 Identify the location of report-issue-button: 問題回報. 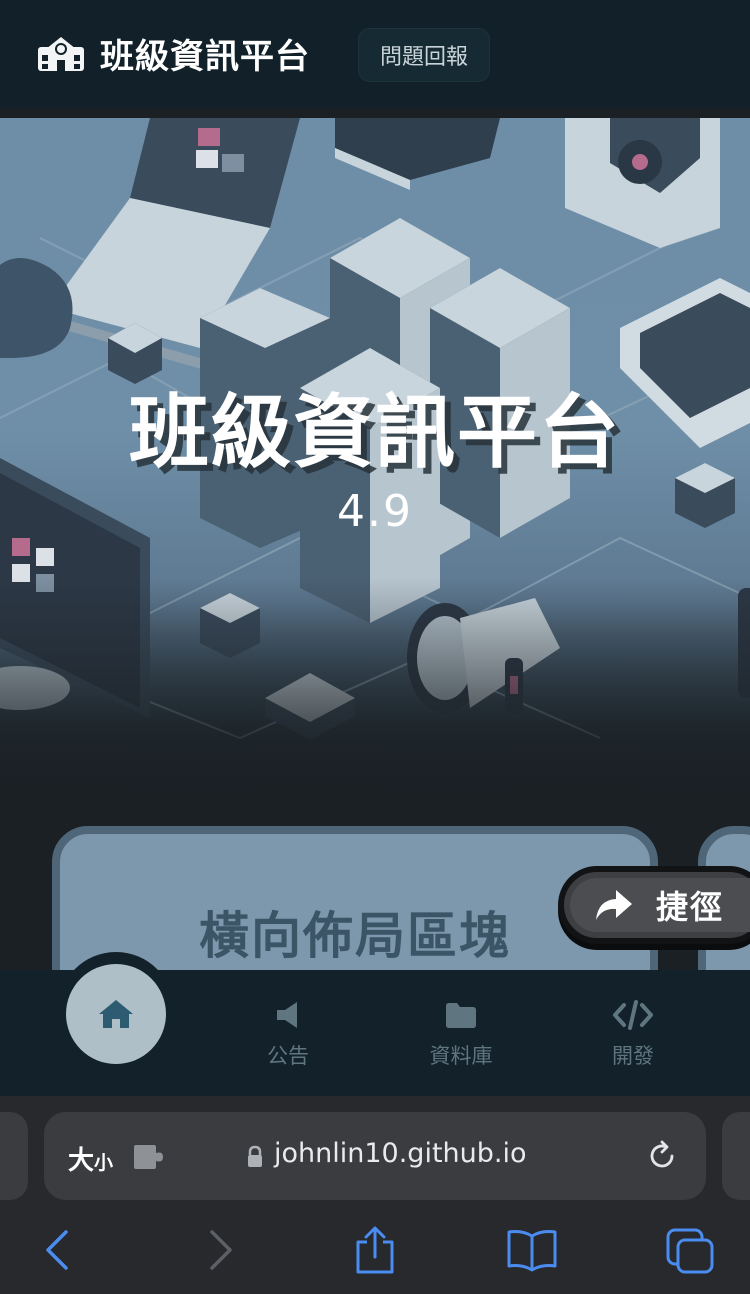
(424, 55).